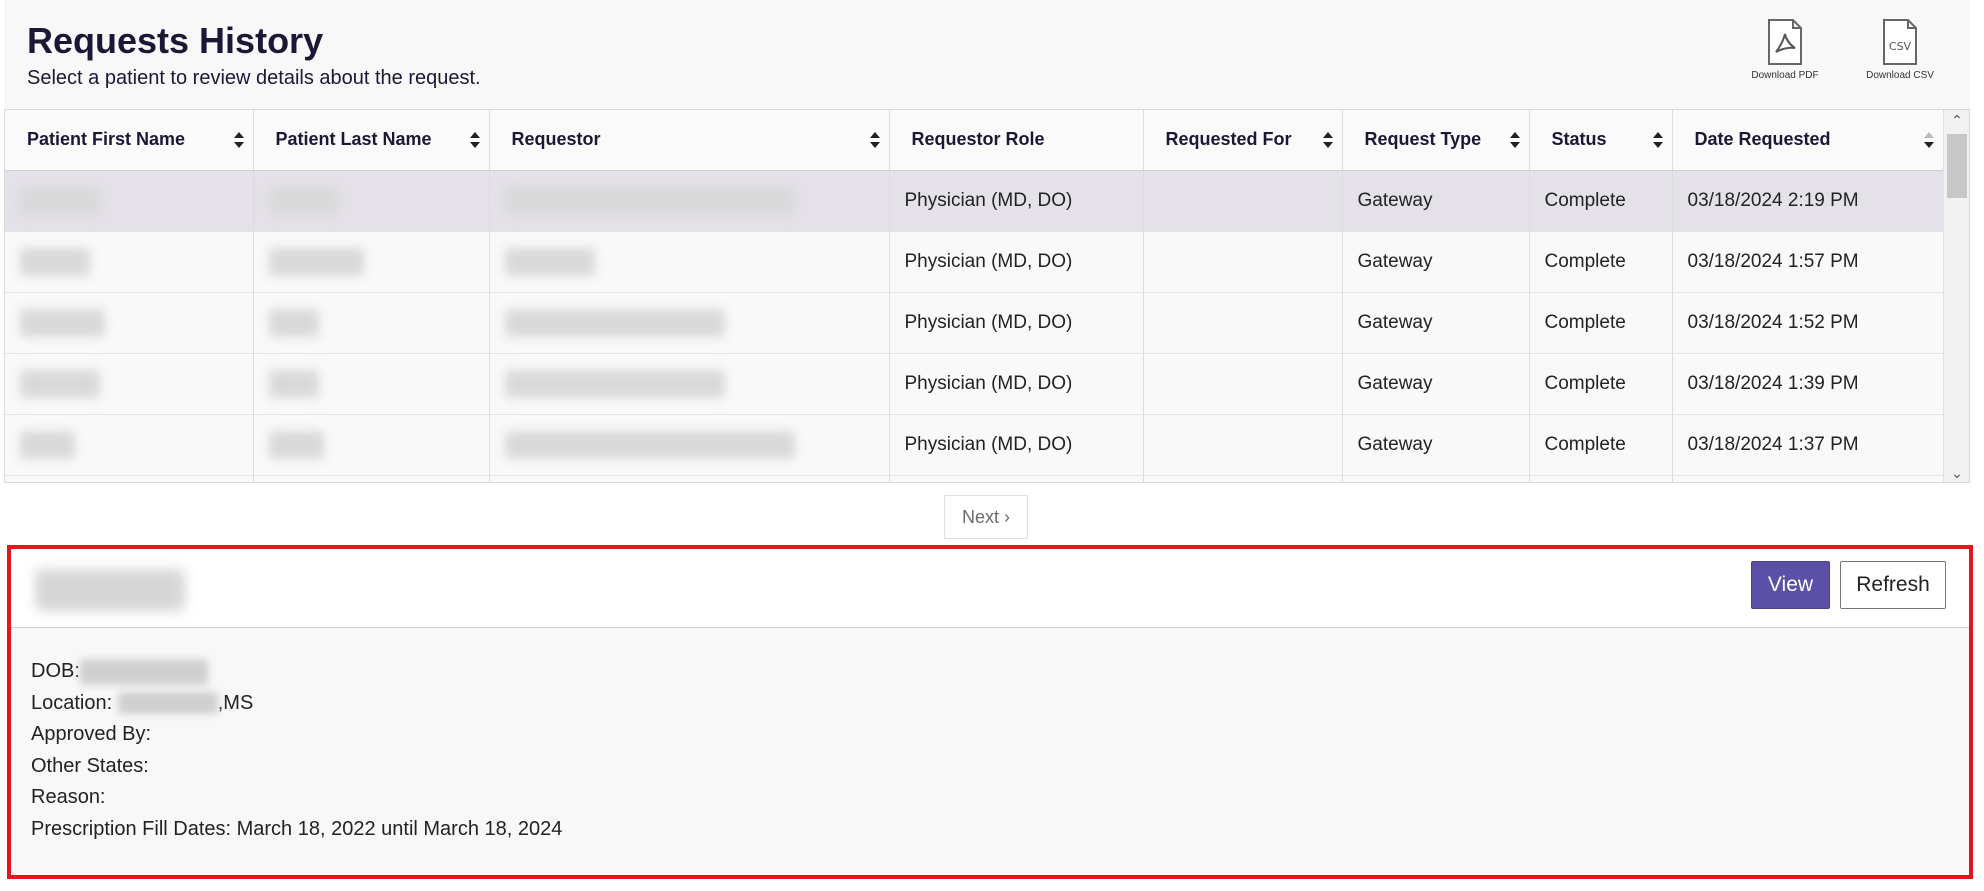  I want to click on other-states-line: Other States:, so click(90, 765).